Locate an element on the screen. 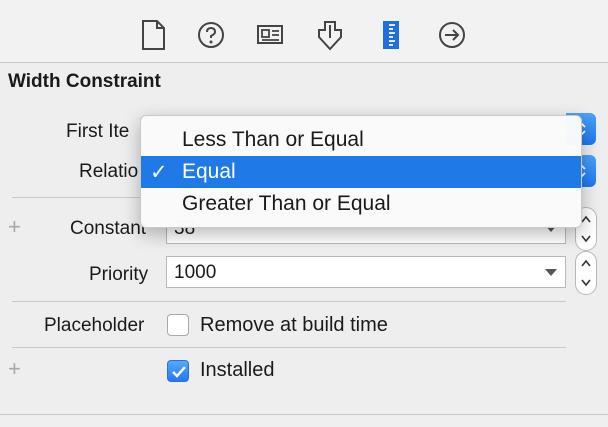  menu-item-less-than-or-equal: Less Than or Equal is located at coordinates (361, 140).